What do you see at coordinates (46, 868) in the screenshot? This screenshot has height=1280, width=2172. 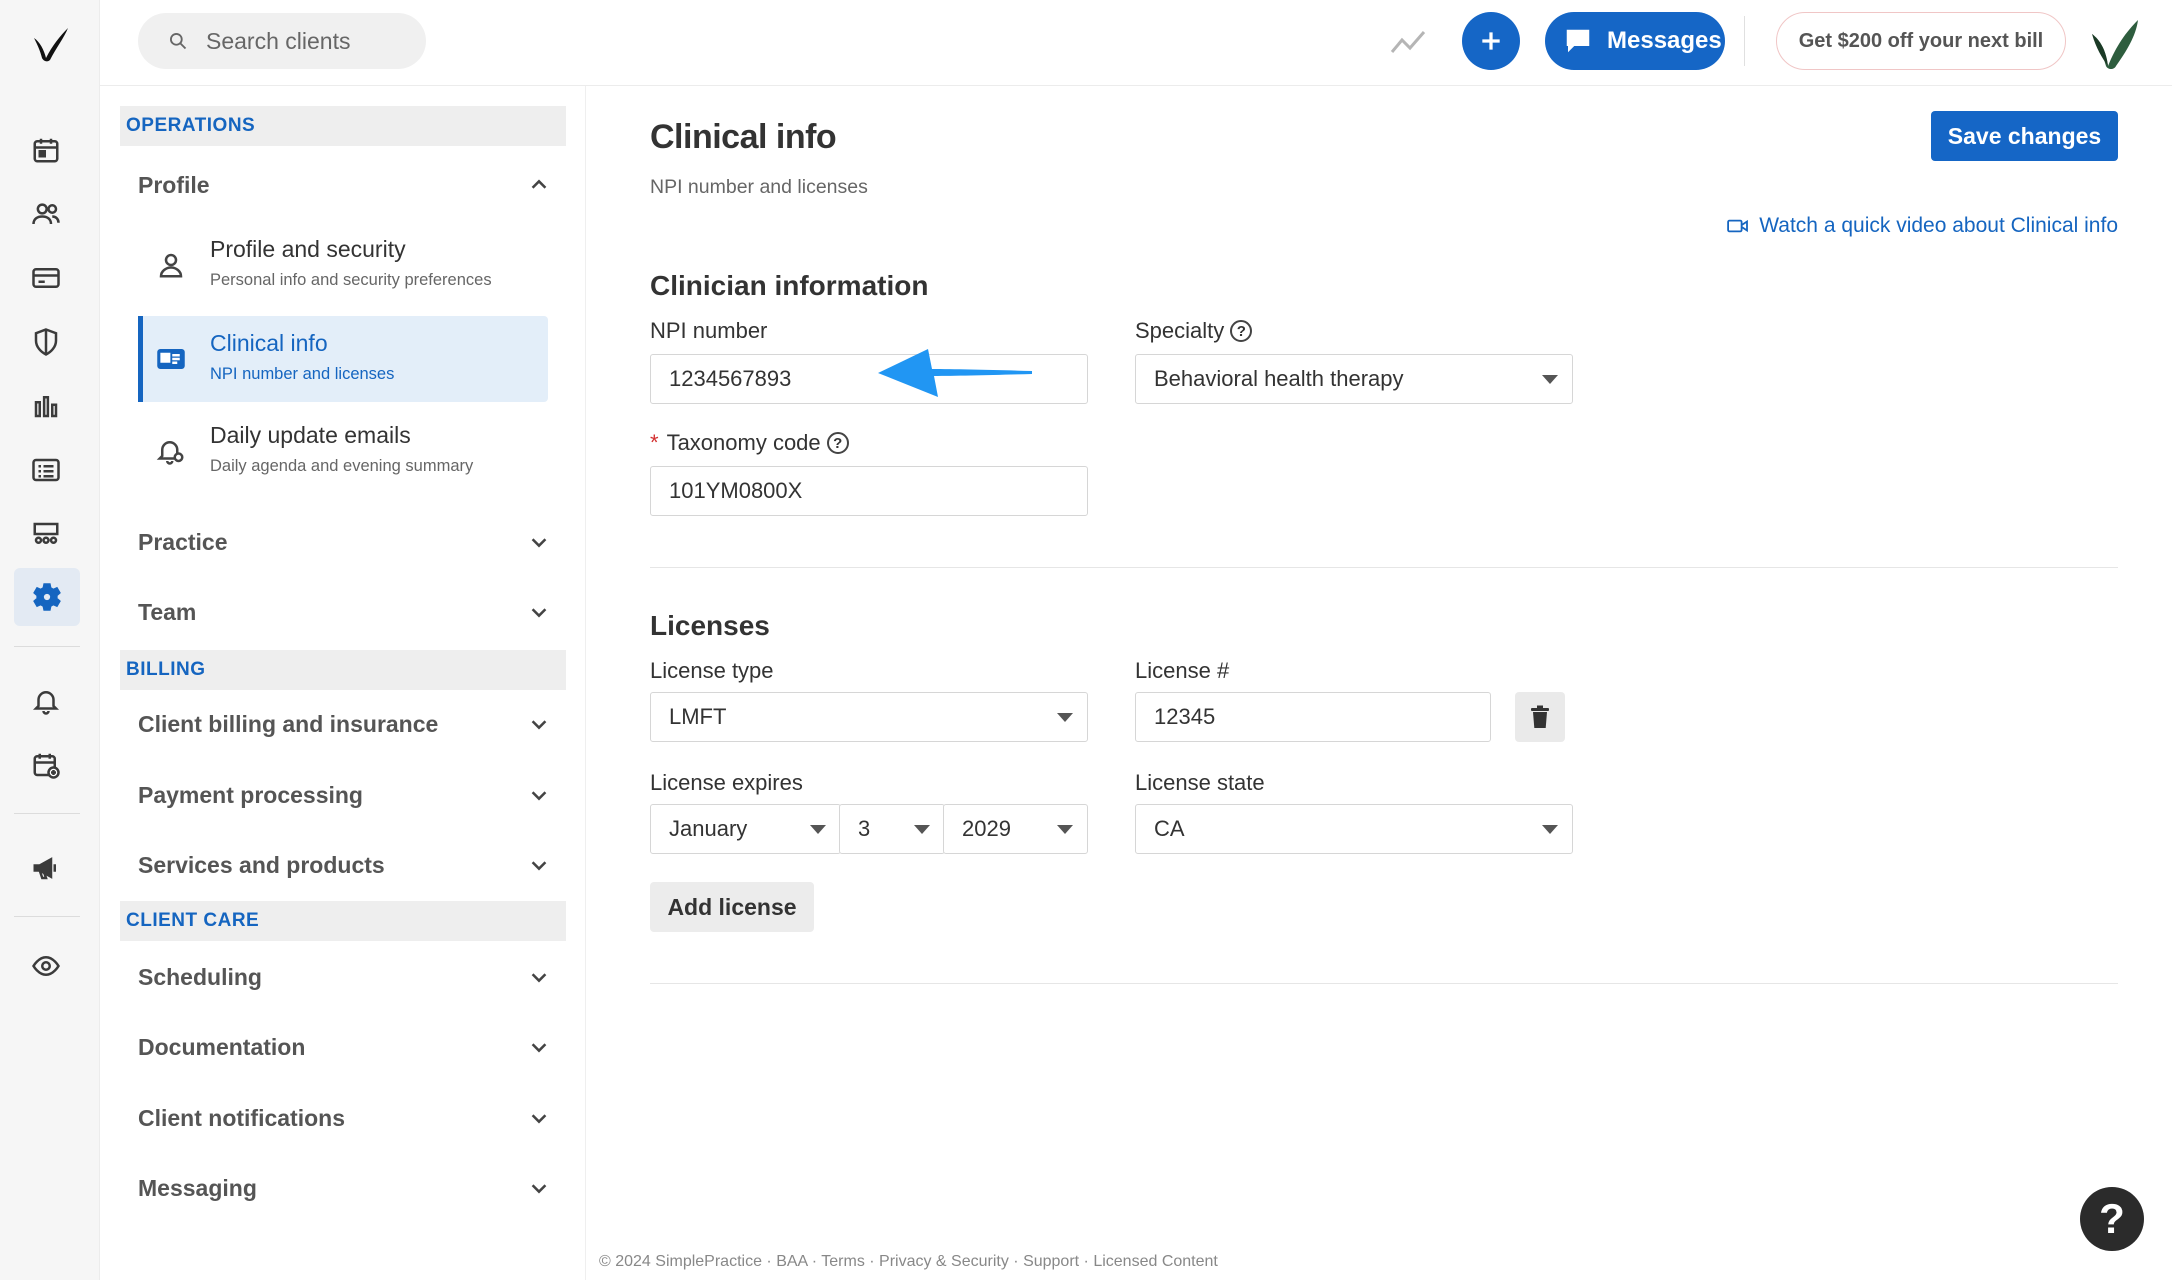 I see `megaphone-icon` at bounding box center [46, 868].